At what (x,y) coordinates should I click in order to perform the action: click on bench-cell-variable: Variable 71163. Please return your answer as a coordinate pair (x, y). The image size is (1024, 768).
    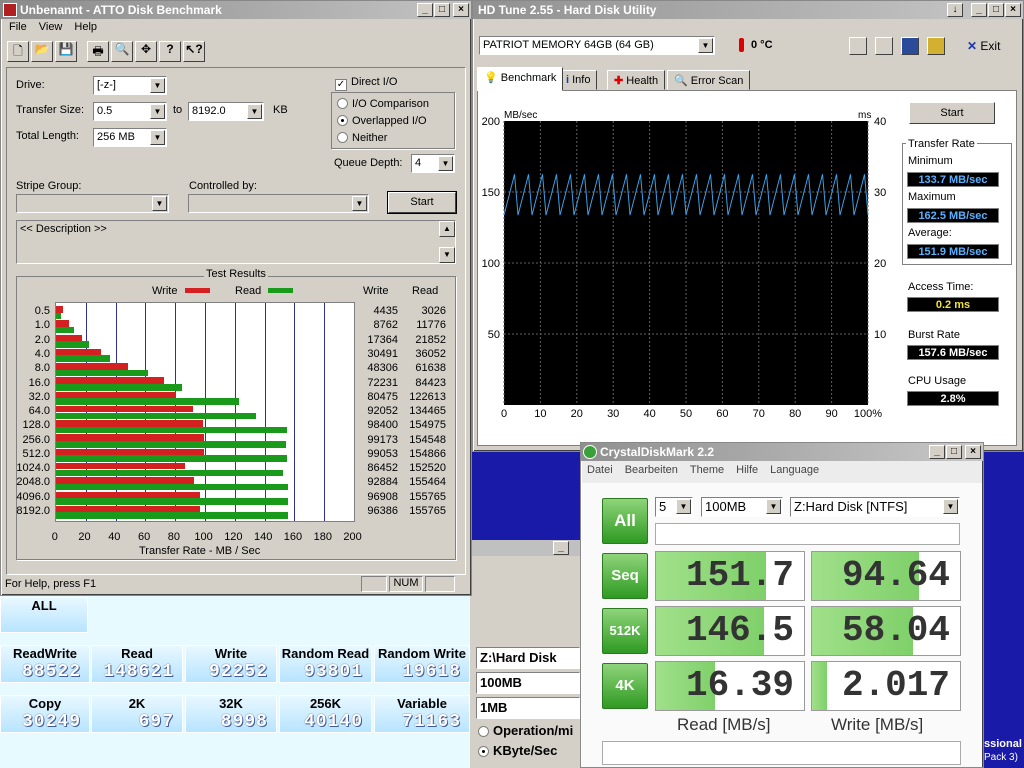
    Looking at the image, I should click on (422, 714).